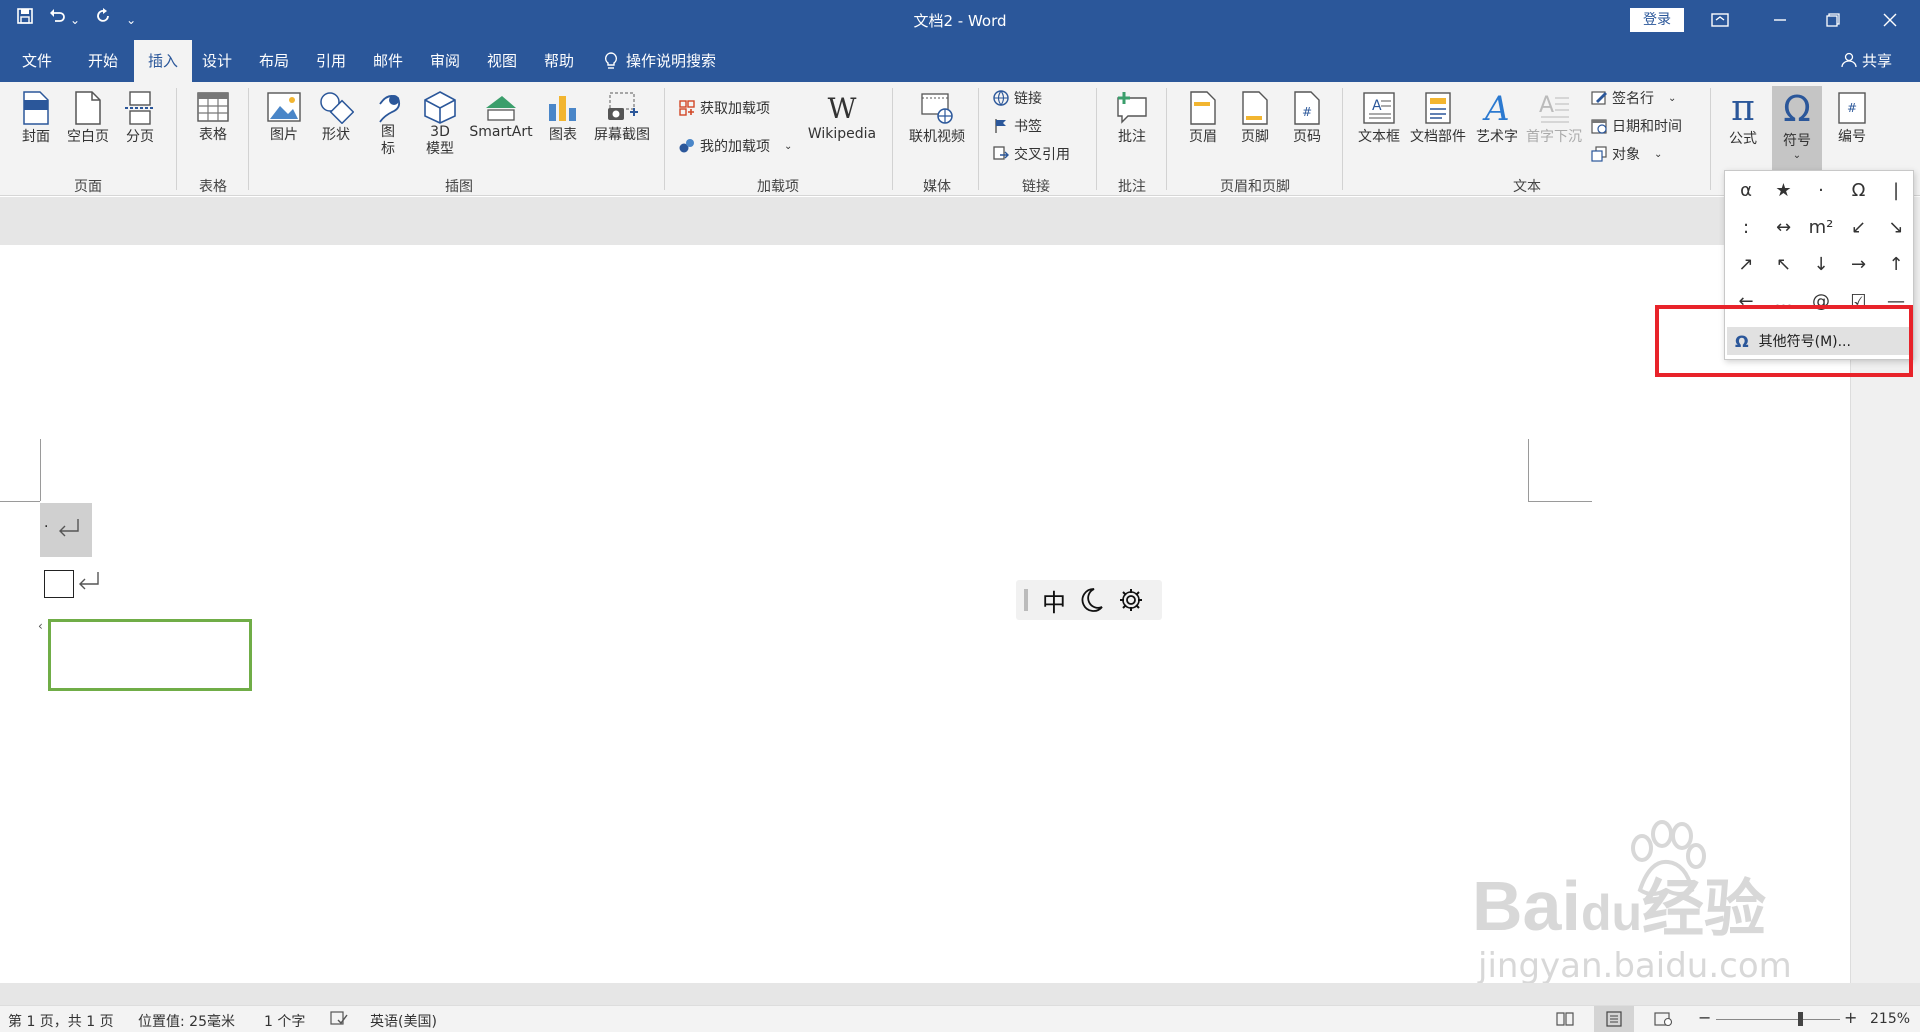 Image resolution: width=1920 pixels, height=1036 pixels. Describe the element at coordinates (88, 118) in the screenshot. I see `blank-page-button: 空白页` at that location.